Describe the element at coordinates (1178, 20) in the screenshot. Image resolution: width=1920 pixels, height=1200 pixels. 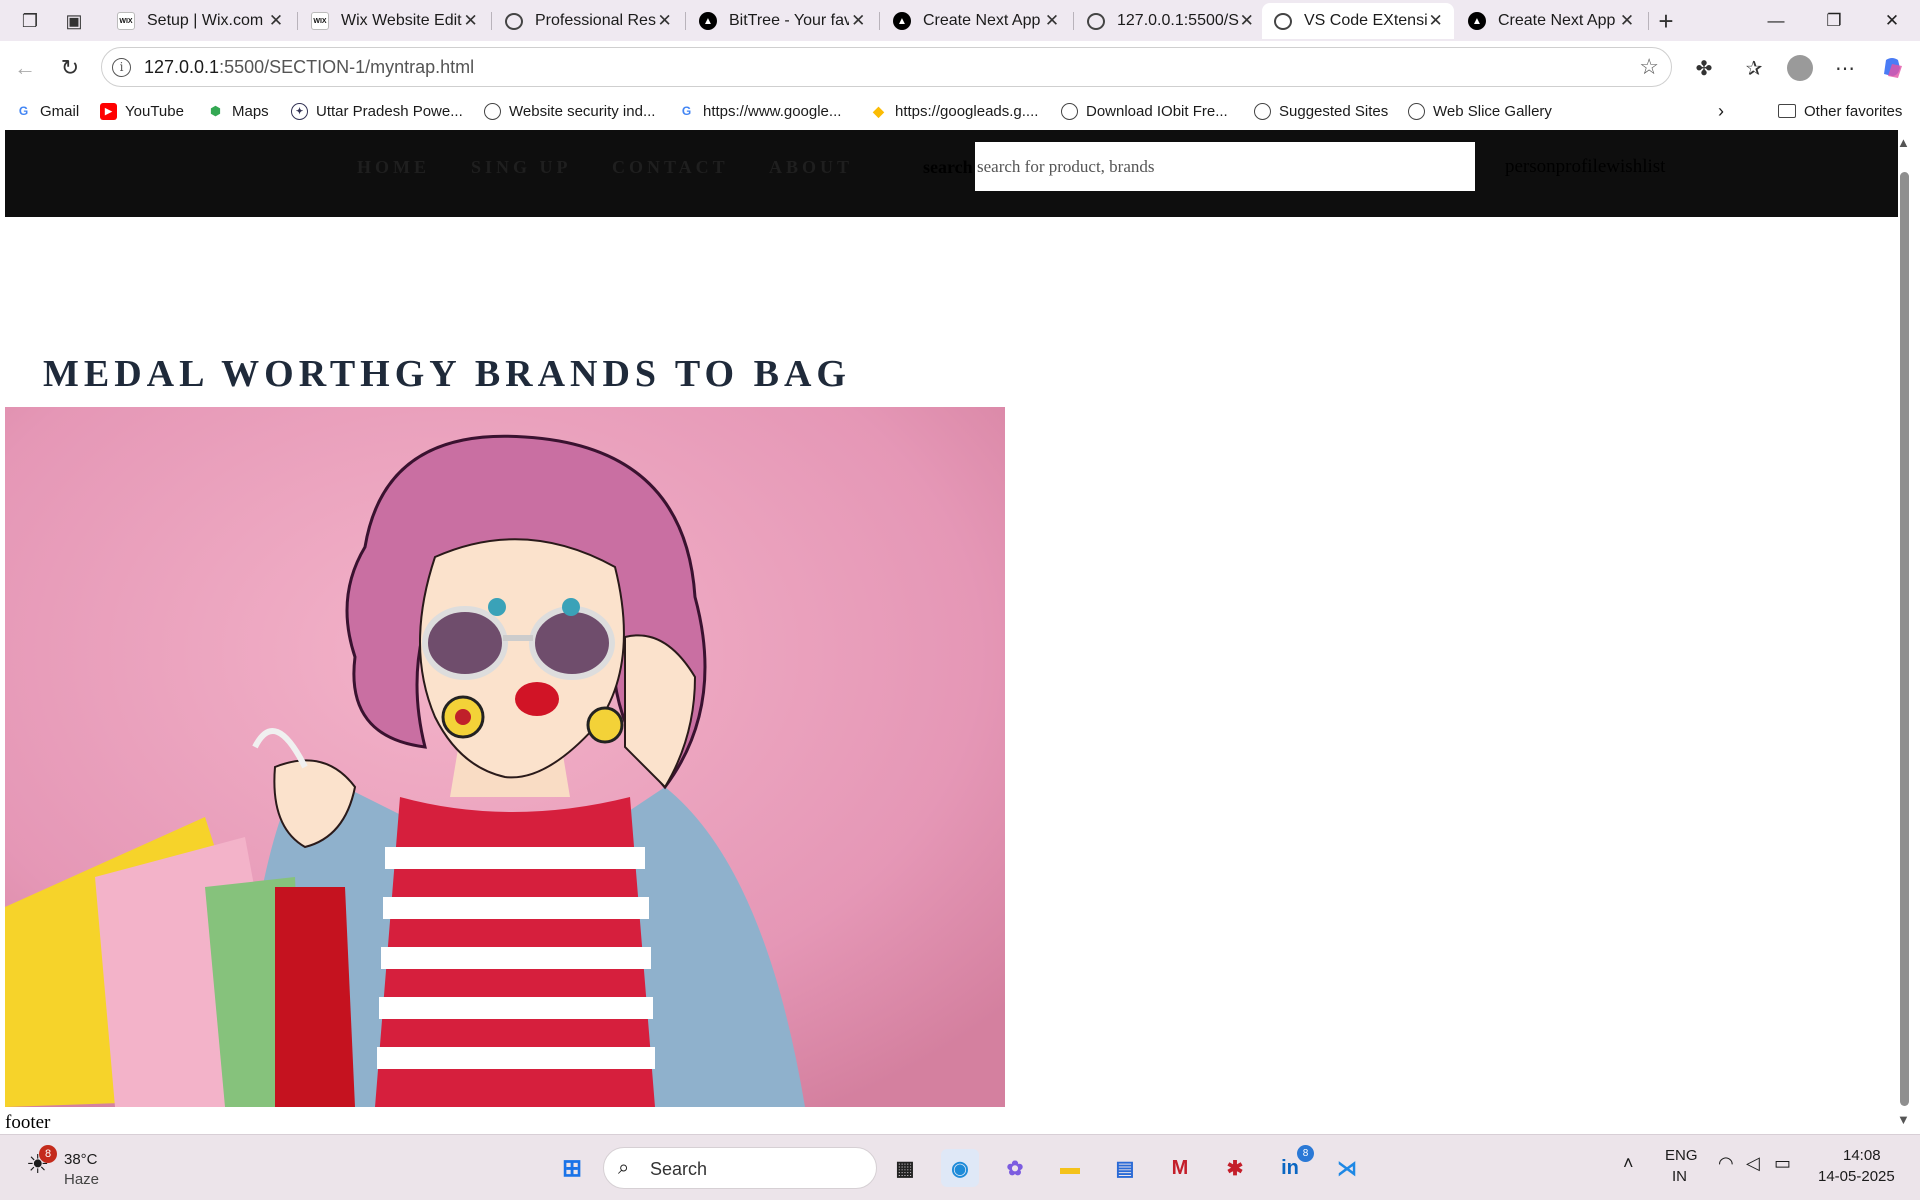
I see `tab-title: 127.0.0.1:5500/SE` at that location.